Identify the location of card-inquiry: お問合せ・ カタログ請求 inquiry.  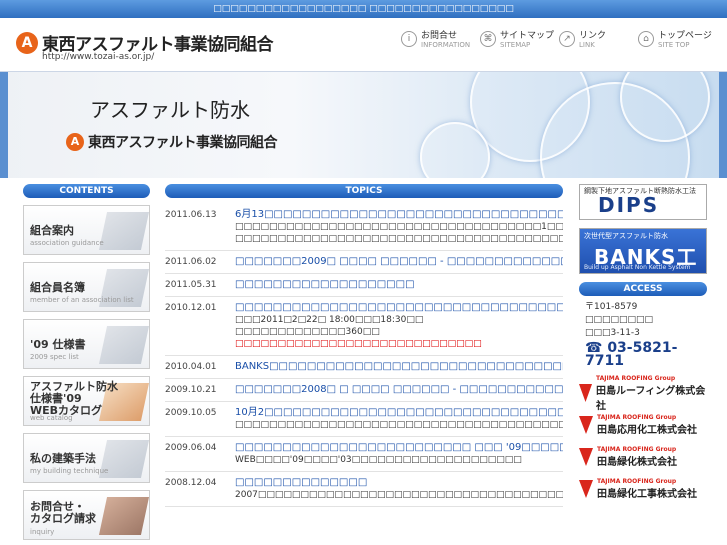
(86, 515).